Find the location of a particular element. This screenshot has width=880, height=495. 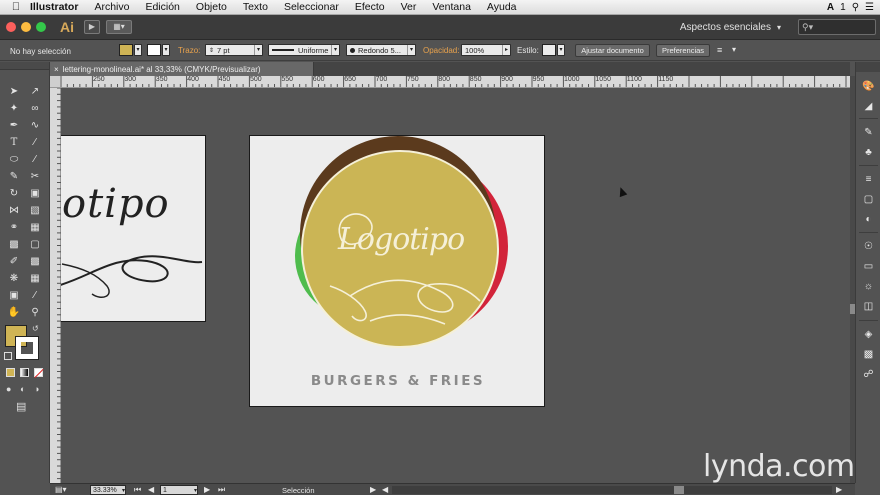

draw-behind-icon: ◐ is located at coordinates (22, 389).